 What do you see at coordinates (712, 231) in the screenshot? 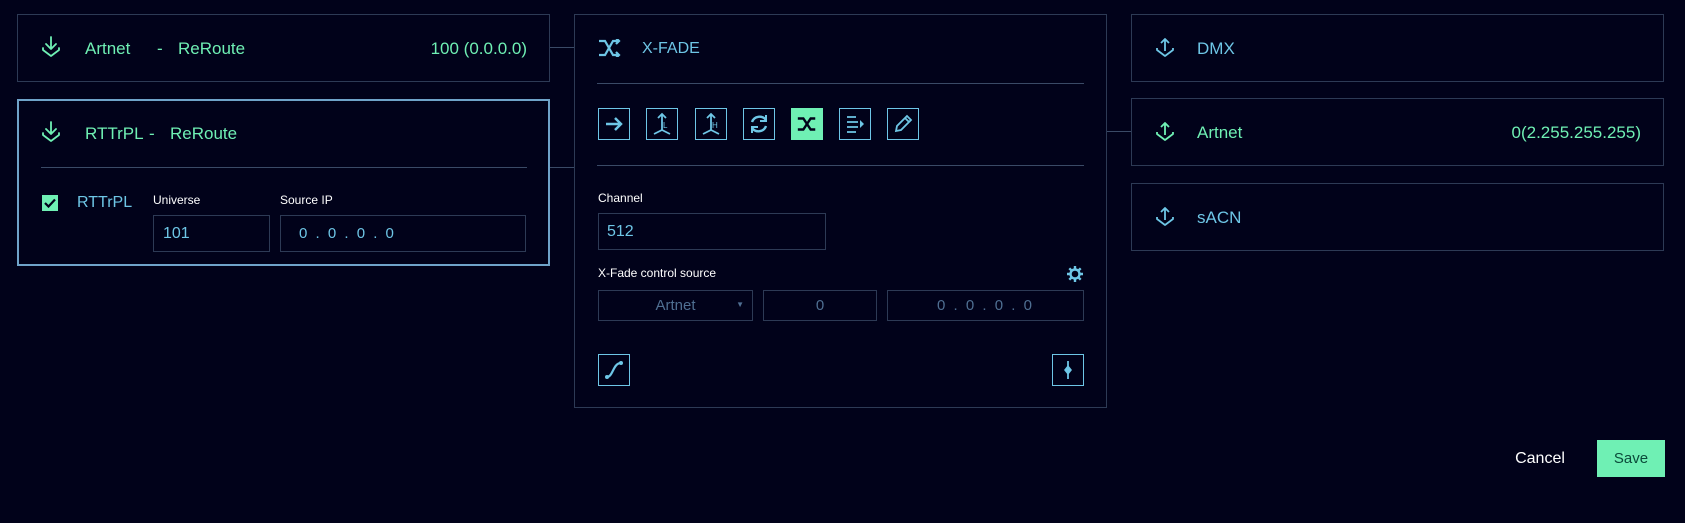
I see `channel-input: 512` at bounding box center [712, 231].